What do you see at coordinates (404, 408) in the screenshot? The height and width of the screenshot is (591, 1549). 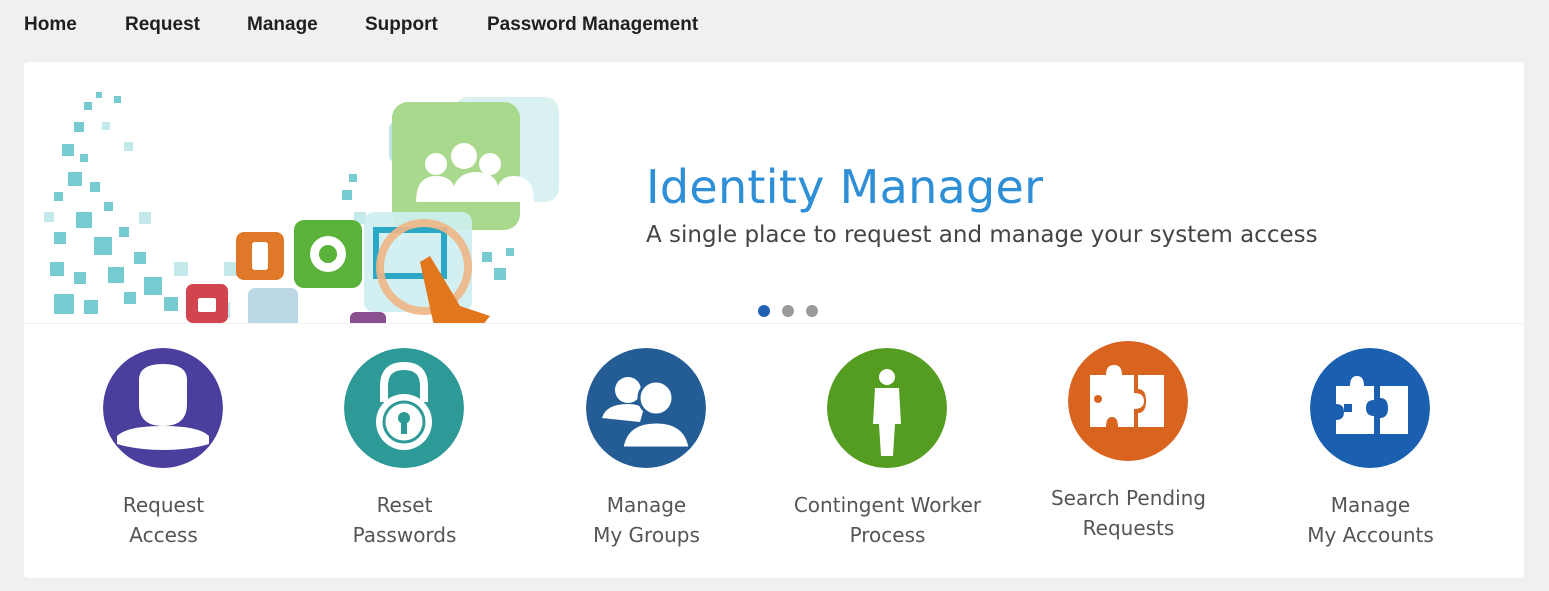 I see `padlock-icon` at bounding box center [404, 408].